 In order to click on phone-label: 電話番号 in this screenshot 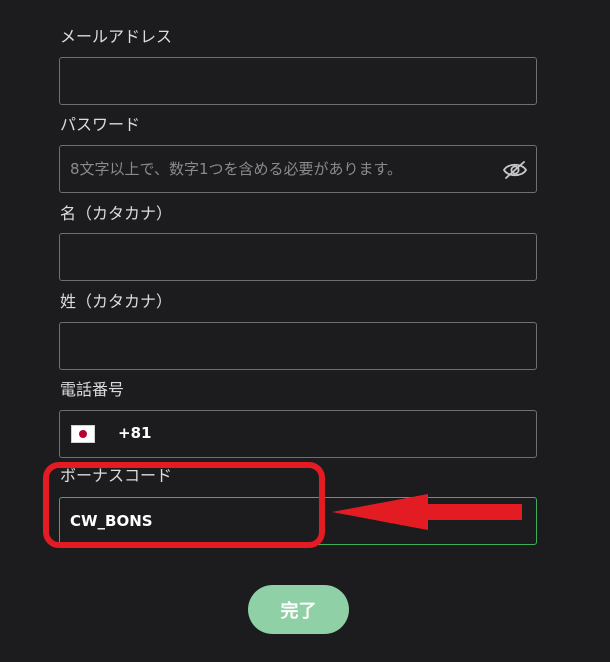, I will do `click(92, 389)`.